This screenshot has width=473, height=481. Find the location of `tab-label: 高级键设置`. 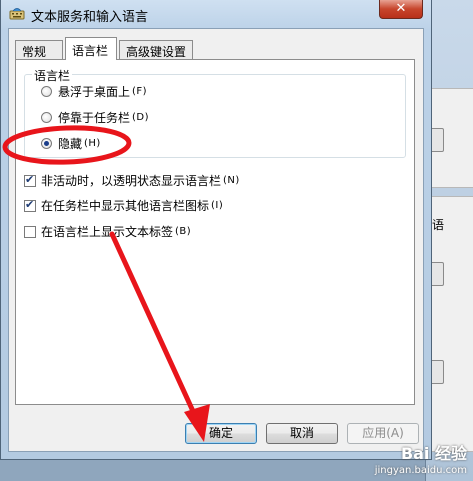

tab-label: 高级键设置 is located at coordinates (156, 52).